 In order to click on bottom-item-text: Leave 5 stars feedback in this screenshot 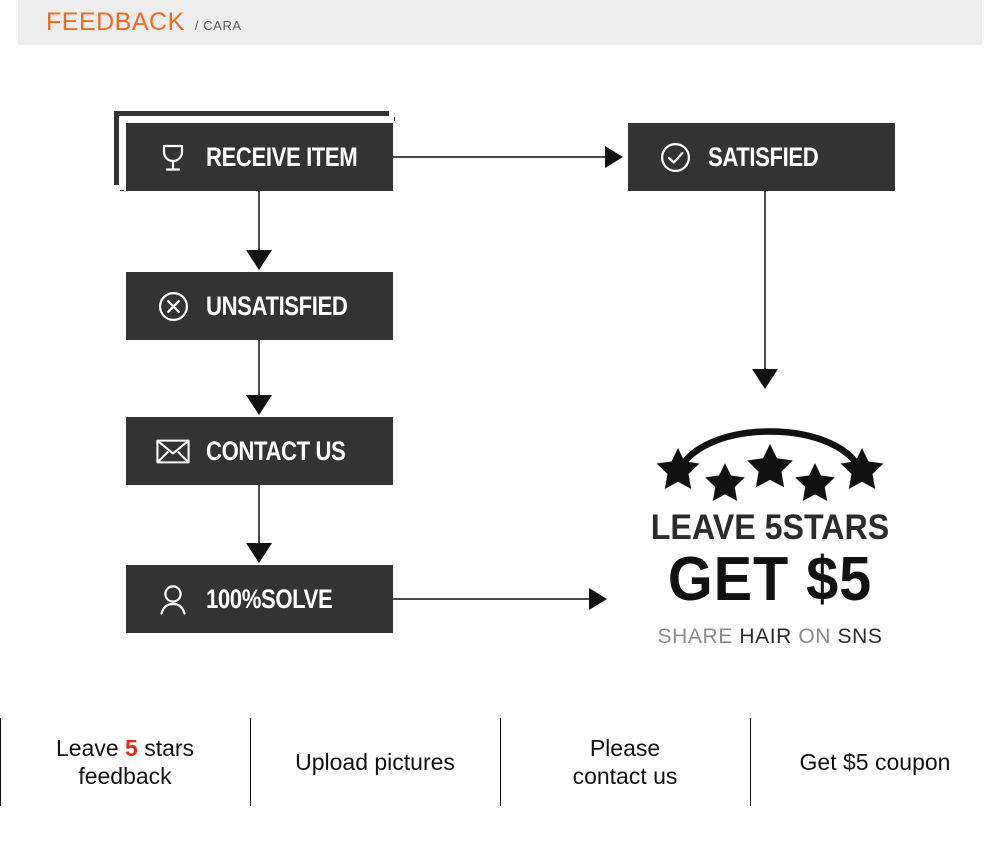, I will do `click(125, 762)`.